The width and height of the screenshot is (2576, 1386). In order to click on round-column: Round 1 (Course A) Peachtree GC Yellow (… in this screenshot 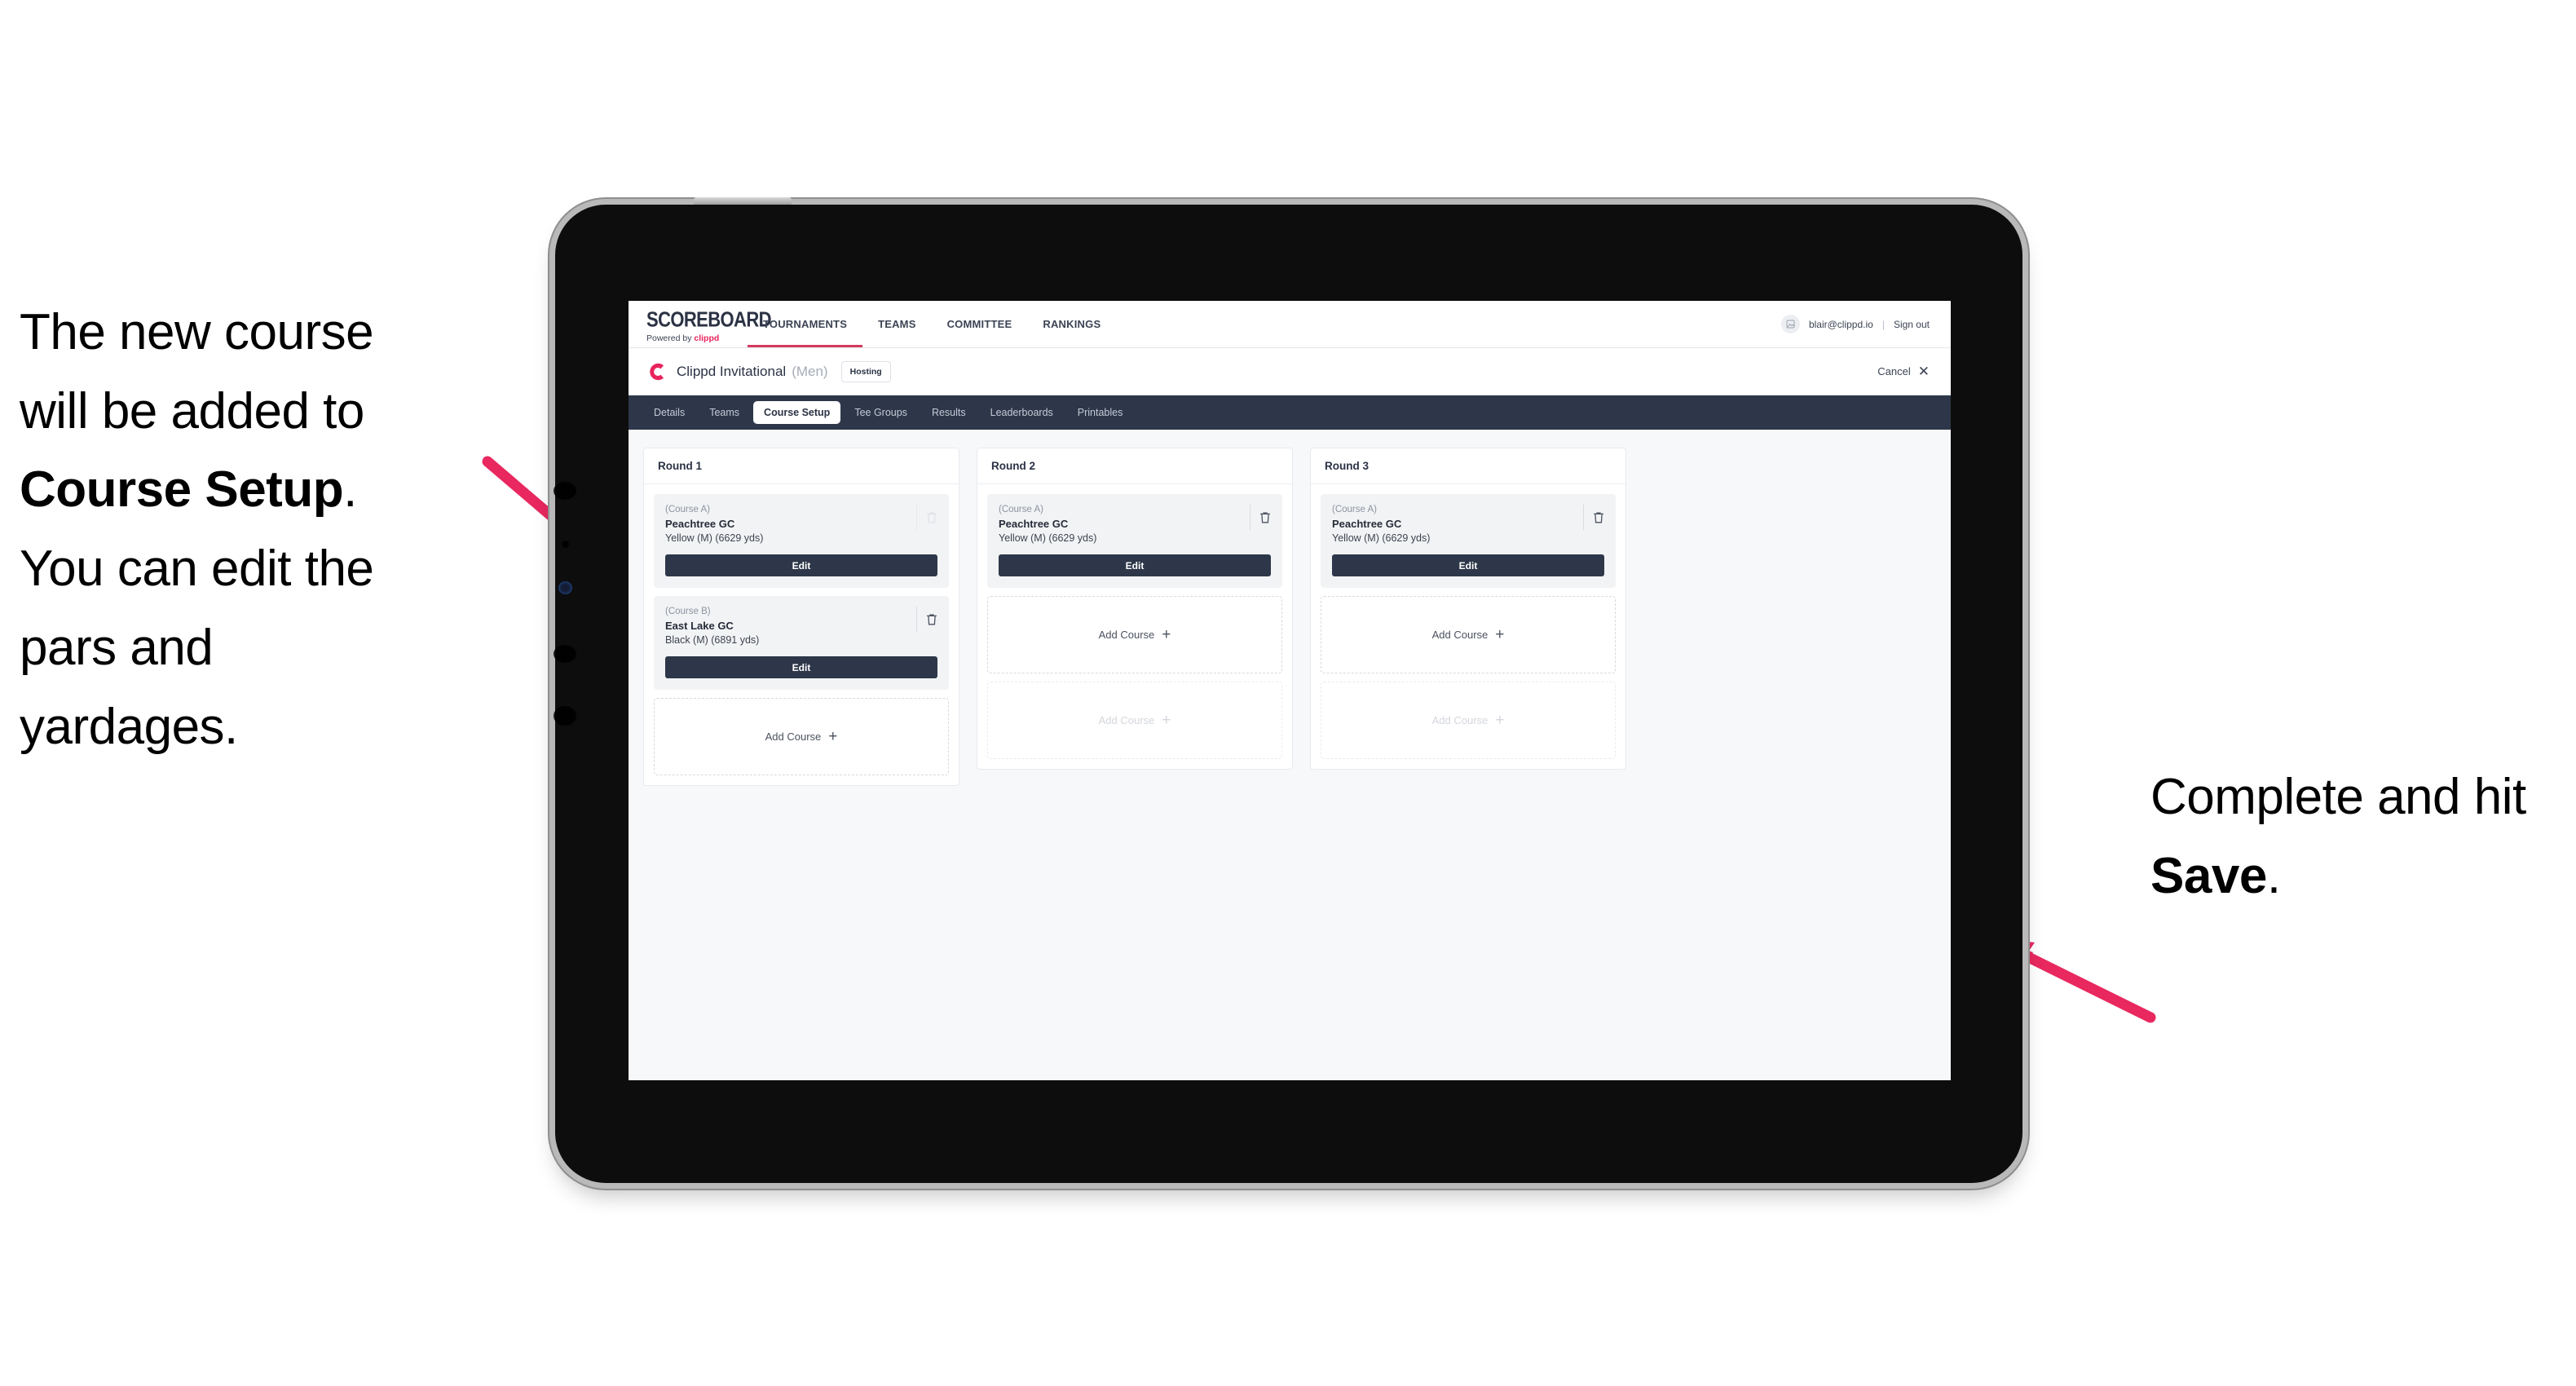, I will do `click(801, 617)`.